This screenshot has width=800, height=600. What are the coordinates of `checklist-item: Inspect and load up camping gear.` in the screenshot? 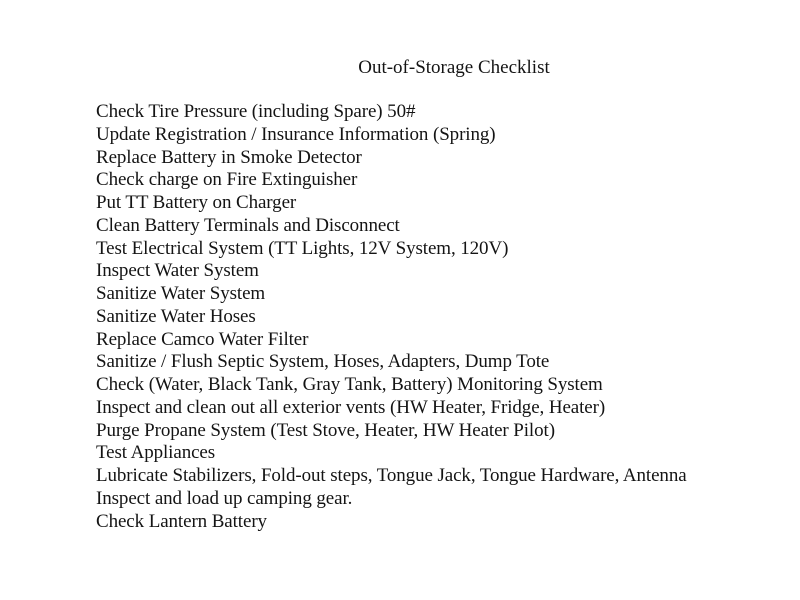 It's located at (224, 498).